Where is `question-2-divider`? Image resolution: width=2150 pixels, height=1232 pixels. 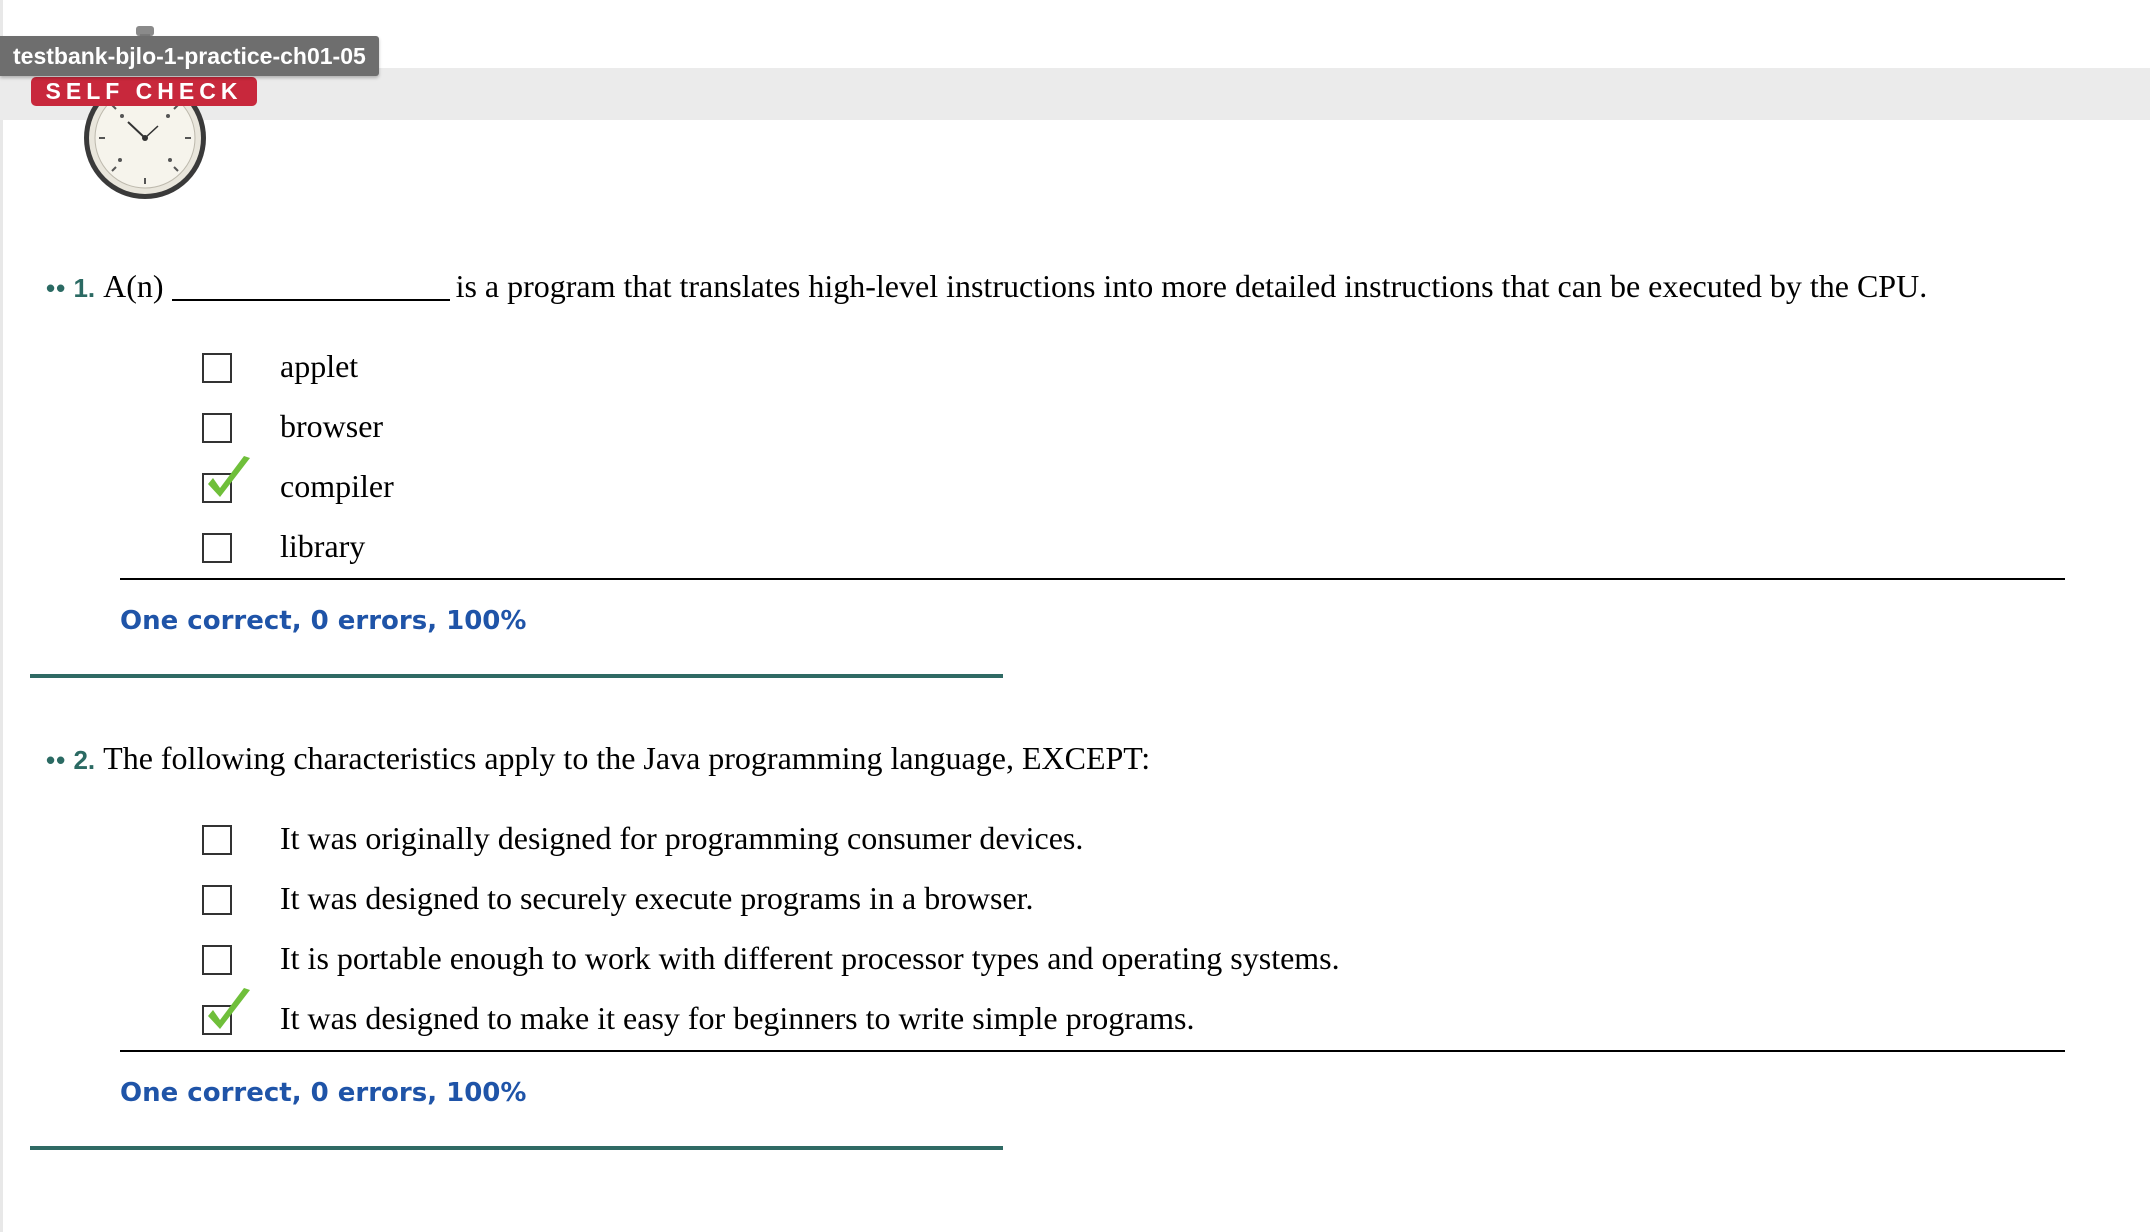 question-2-divider is located at coordinates (1092, 1051).